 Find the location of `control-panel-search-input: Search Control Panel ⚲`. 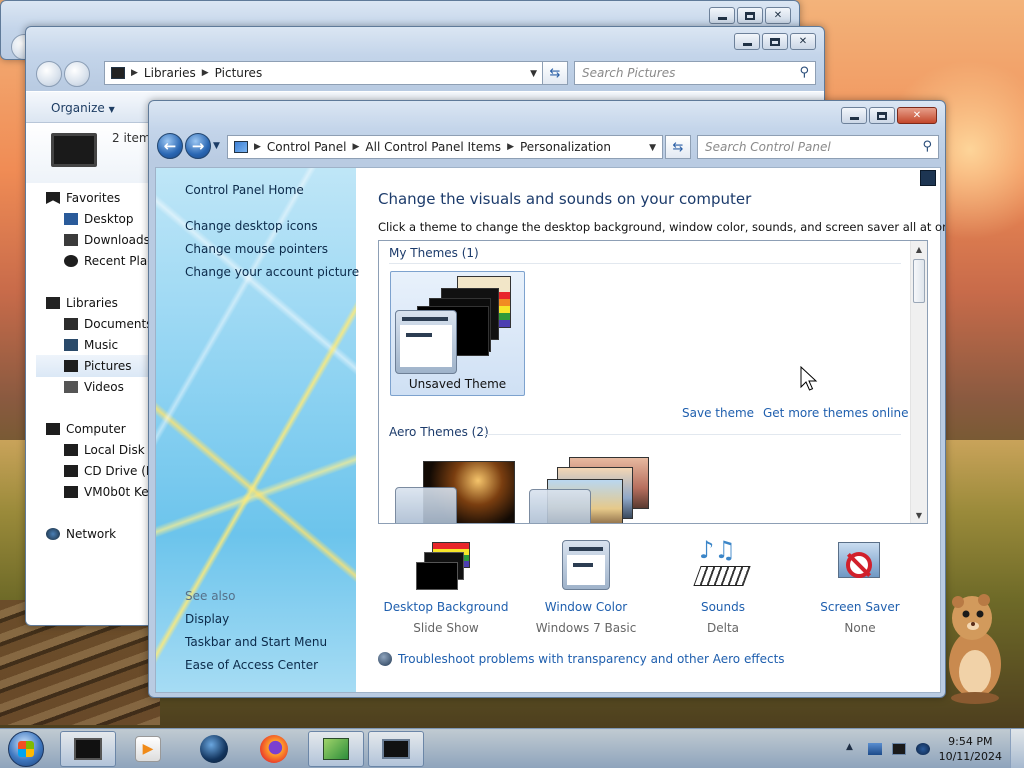

control-panel-search-input: Search Control Panel ⚲ is located at coordinates (818, 147).